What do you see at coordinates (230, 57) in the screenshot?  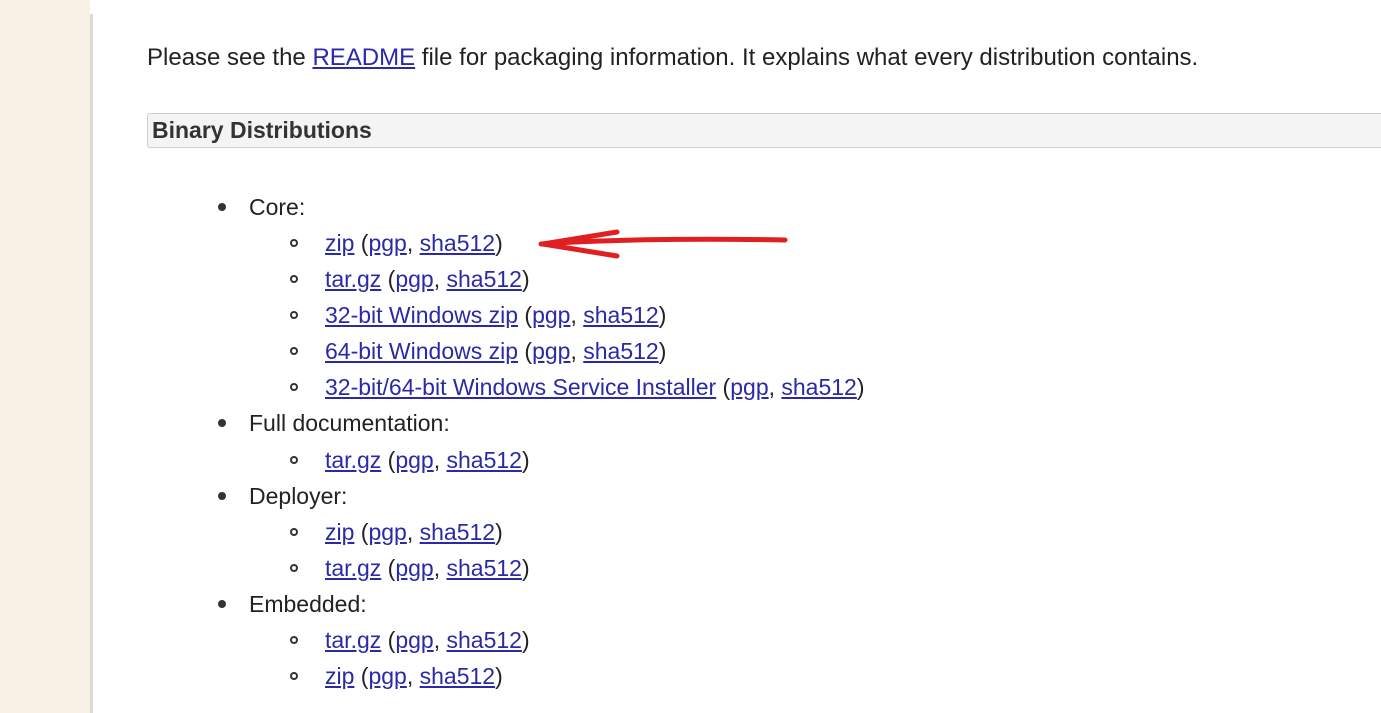 I see `intro-prefix: Please see the` at bounding box center [230, 57].